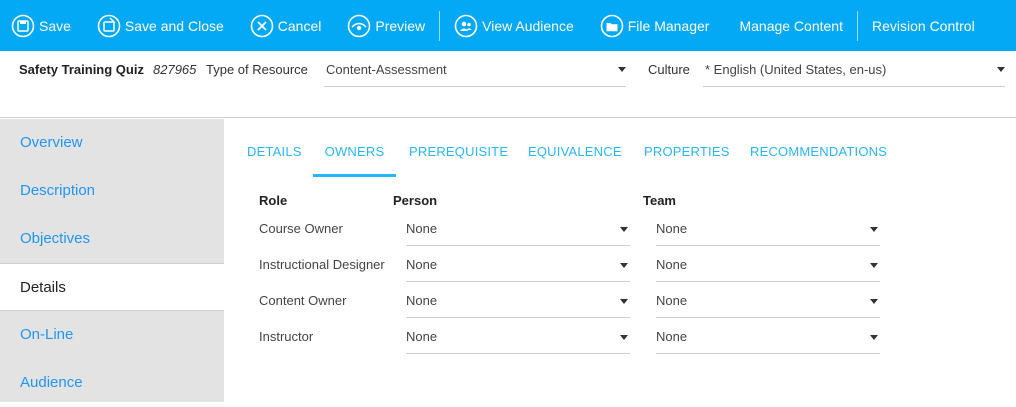  I want to click on cancel-label: Cancel, so click(299, 25).